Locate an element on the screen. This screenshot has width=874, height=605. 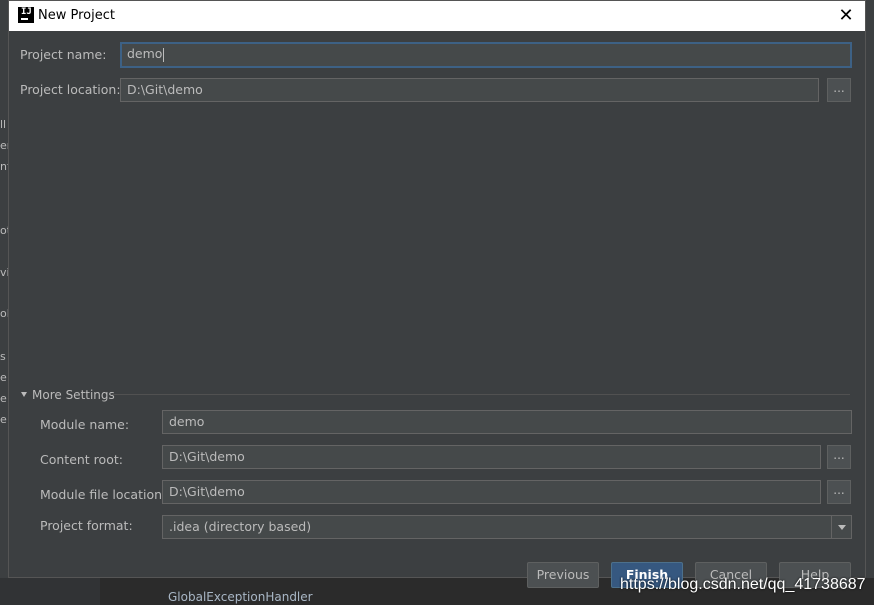
close-icon: ✕ is located at coordinates (846, 16).